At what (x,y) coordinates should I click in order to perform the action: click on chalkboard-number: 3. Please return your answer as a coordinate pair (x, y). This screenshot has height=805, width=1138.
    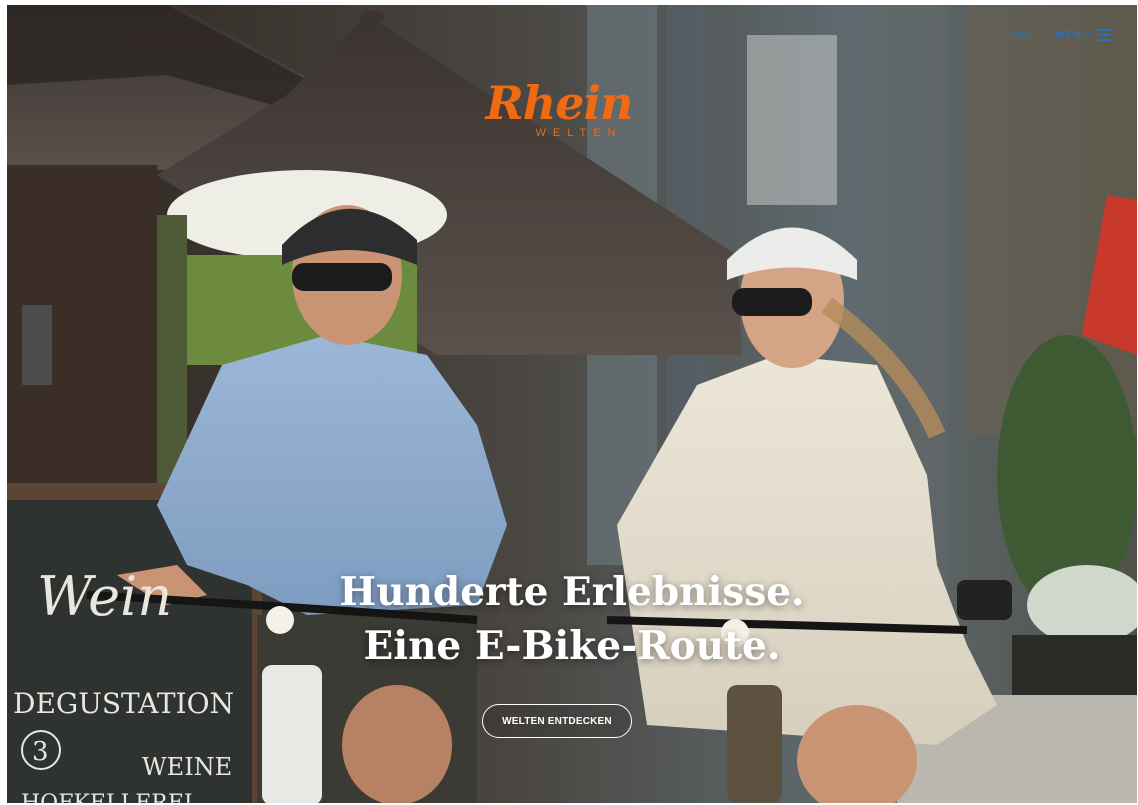
    Looking at the image, I should click on (40, 752).